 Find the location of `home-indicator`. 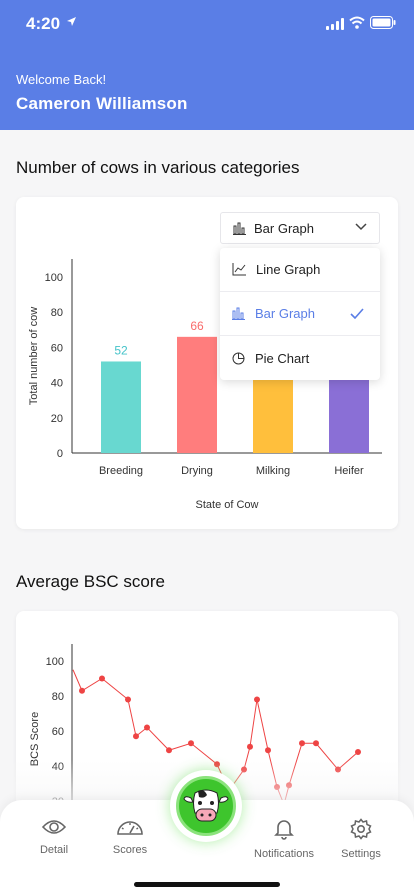

home-indicator is located at coordinates (207, 884).